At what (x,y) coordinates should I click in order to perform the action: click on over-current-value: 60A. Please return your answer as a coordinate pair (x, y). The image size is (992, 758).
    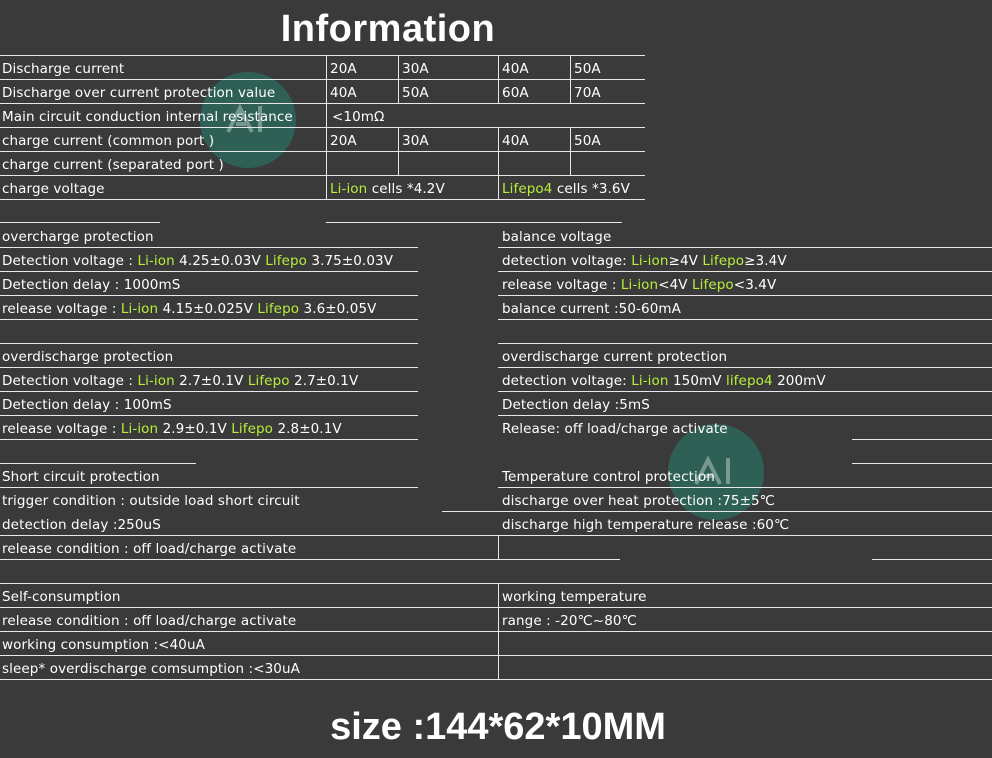
    Looking at the image, I should click on (515, 93).